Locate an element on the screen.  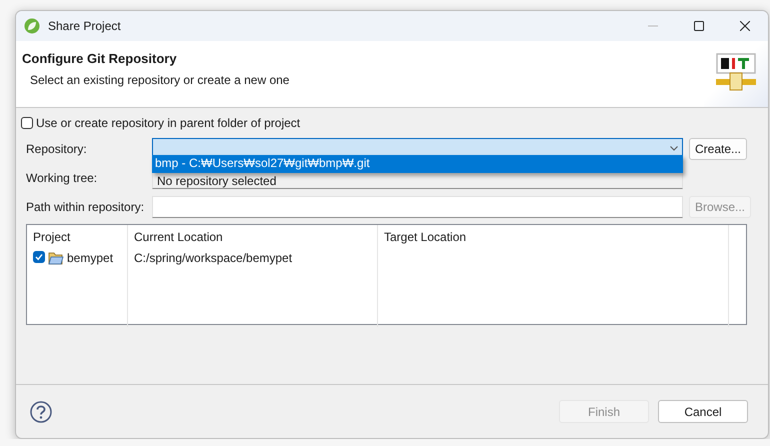
dialog-button: Cancel is located at coordinates (703, 411).